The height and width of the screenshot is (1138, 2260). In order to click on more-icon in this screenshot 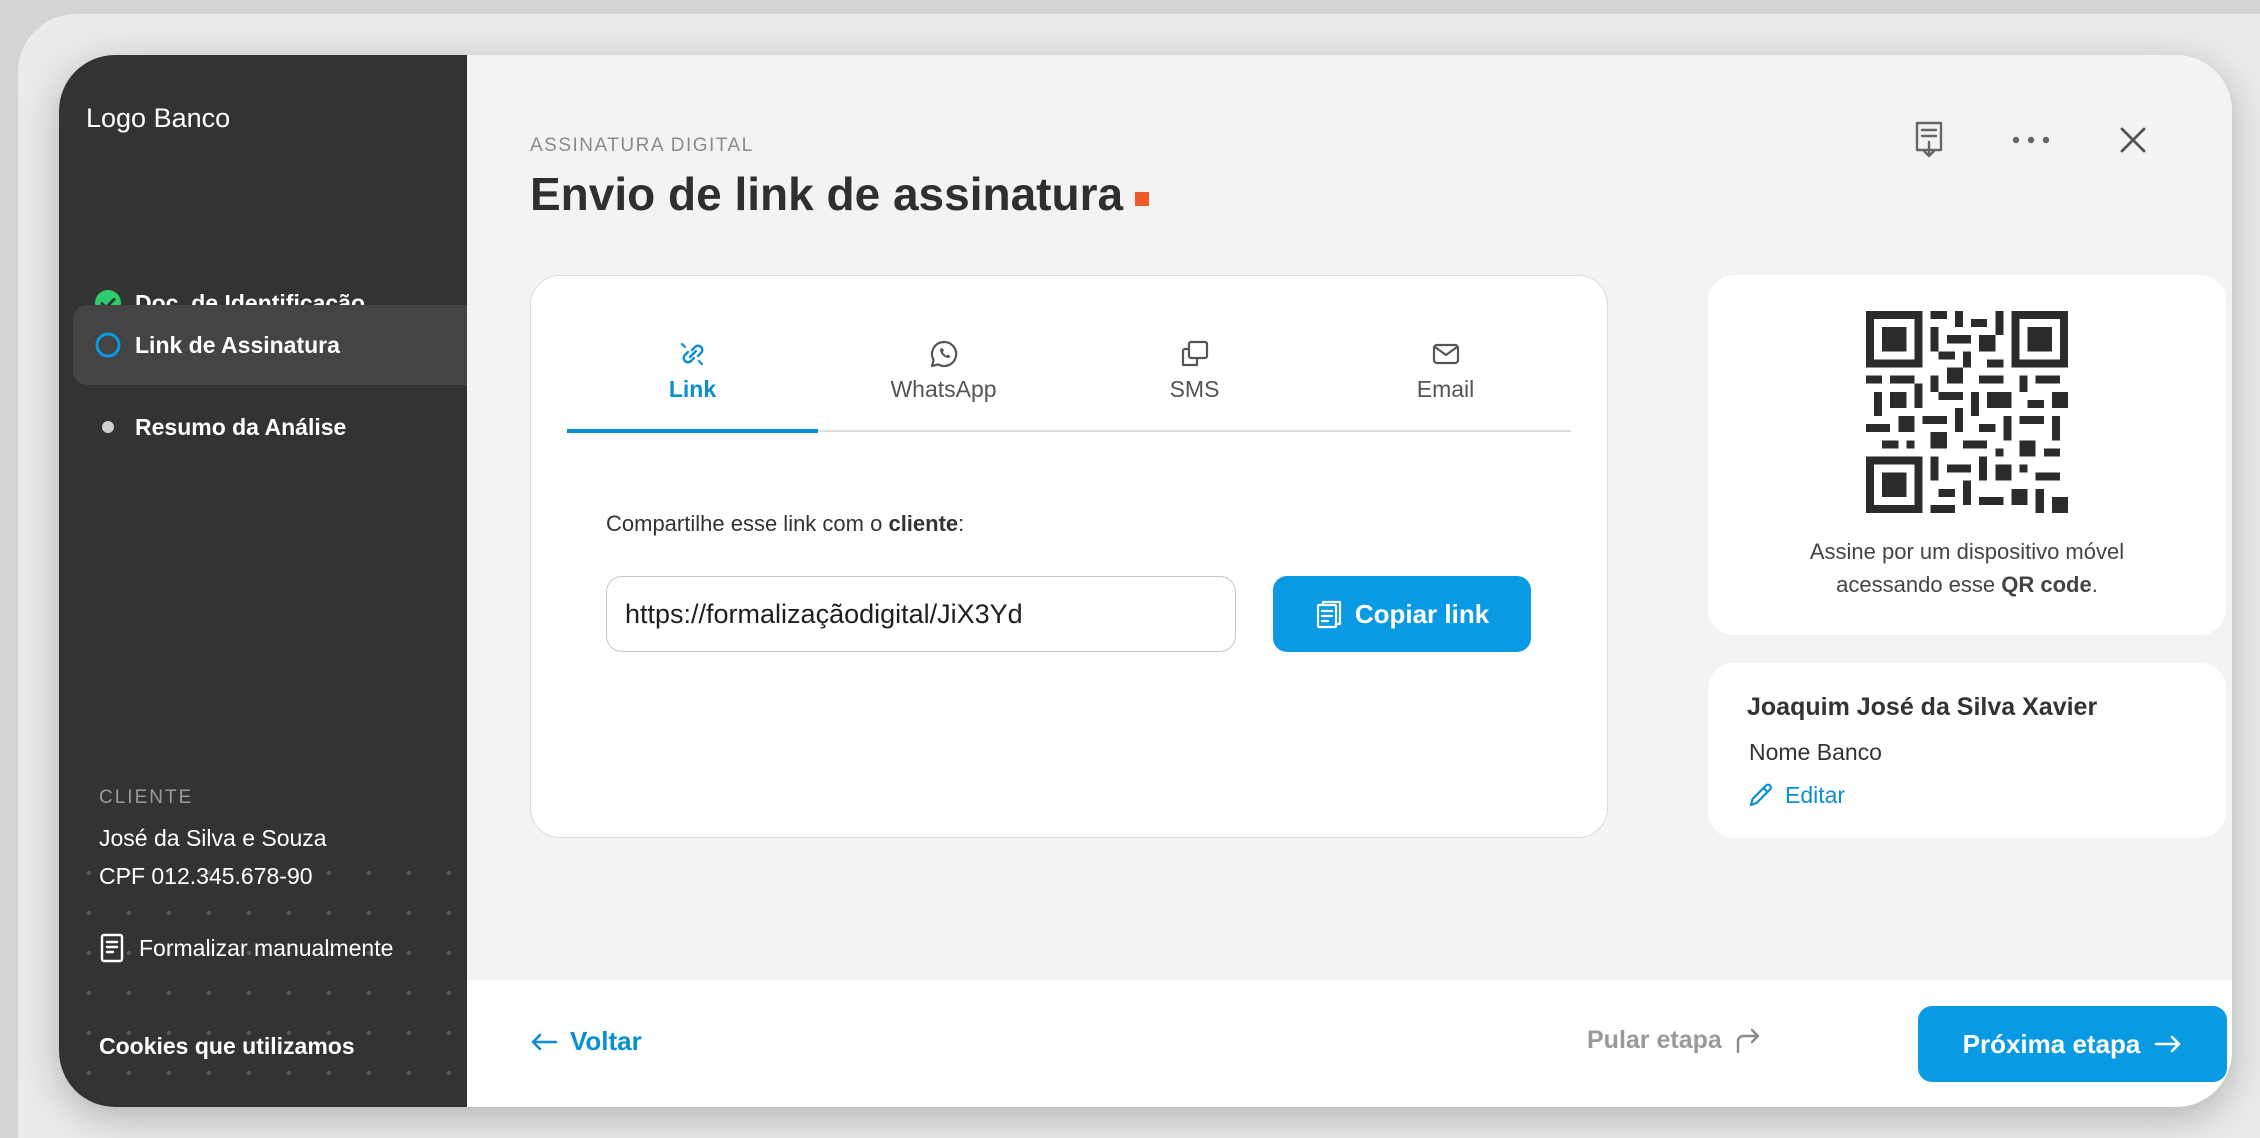, I will do `click(2031, 140)`.